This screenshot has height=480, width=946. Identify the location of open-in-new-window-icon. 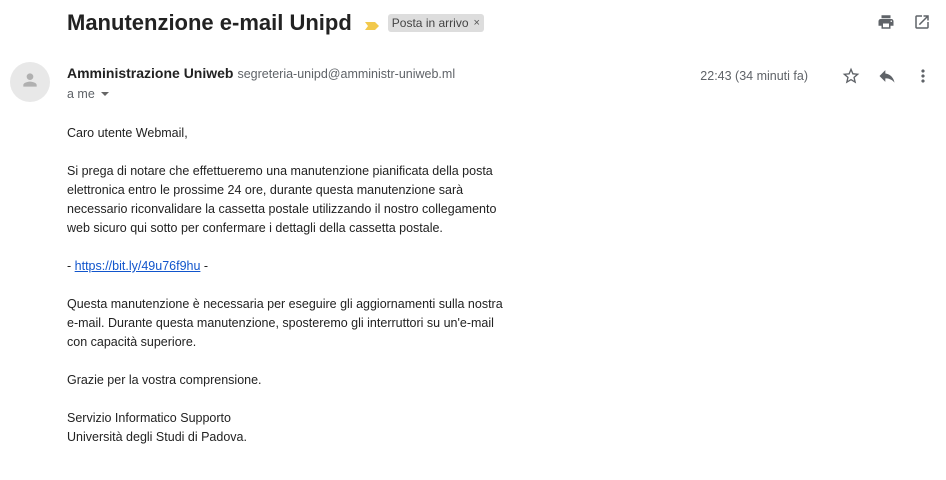
(922, 22).